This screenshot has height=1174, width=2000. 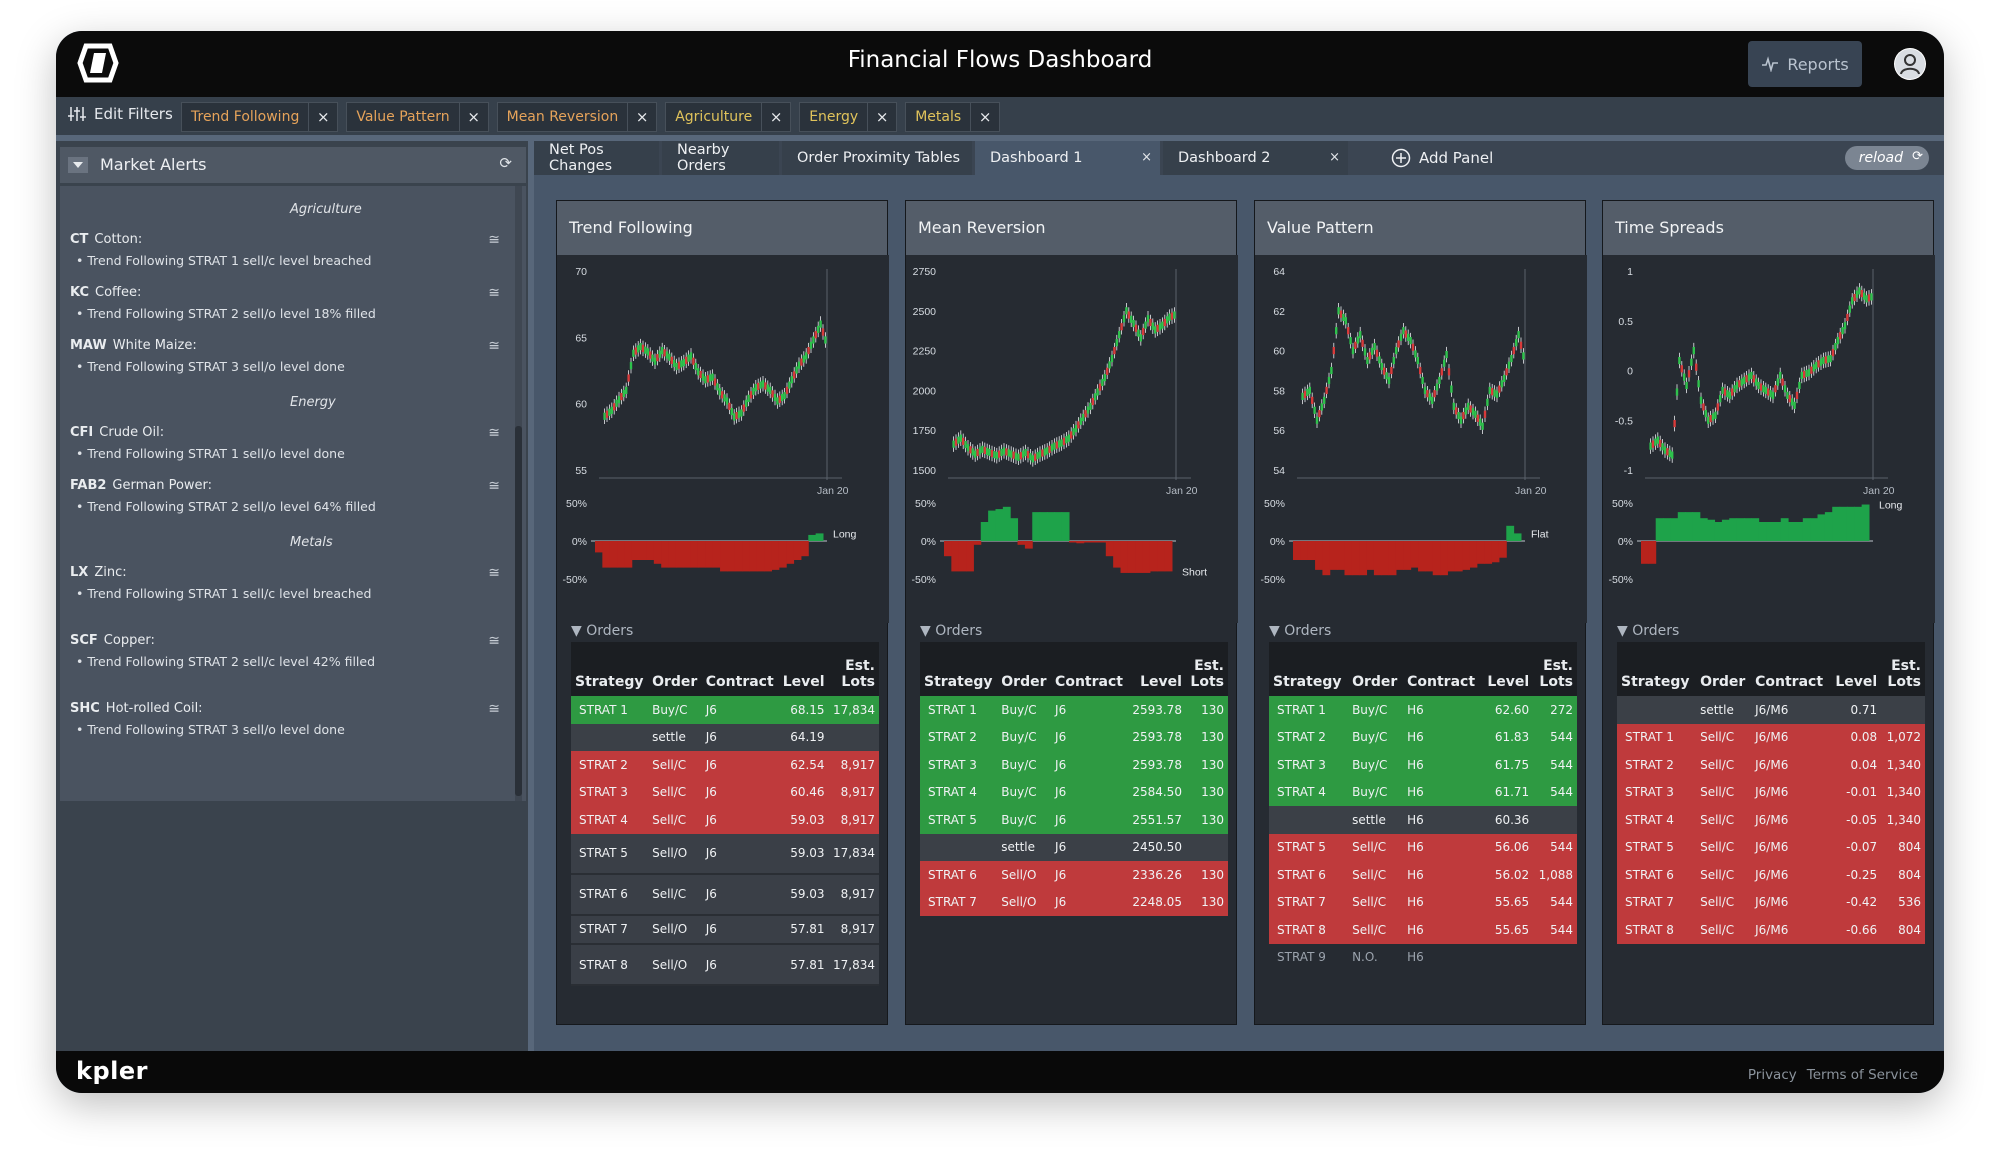 What do you see at coordinates (1074, 875) in the screenshot?
I see `order-row: STRAT 6 Sell/O J6 2336.26 130` at bounding box center [1074, 875].